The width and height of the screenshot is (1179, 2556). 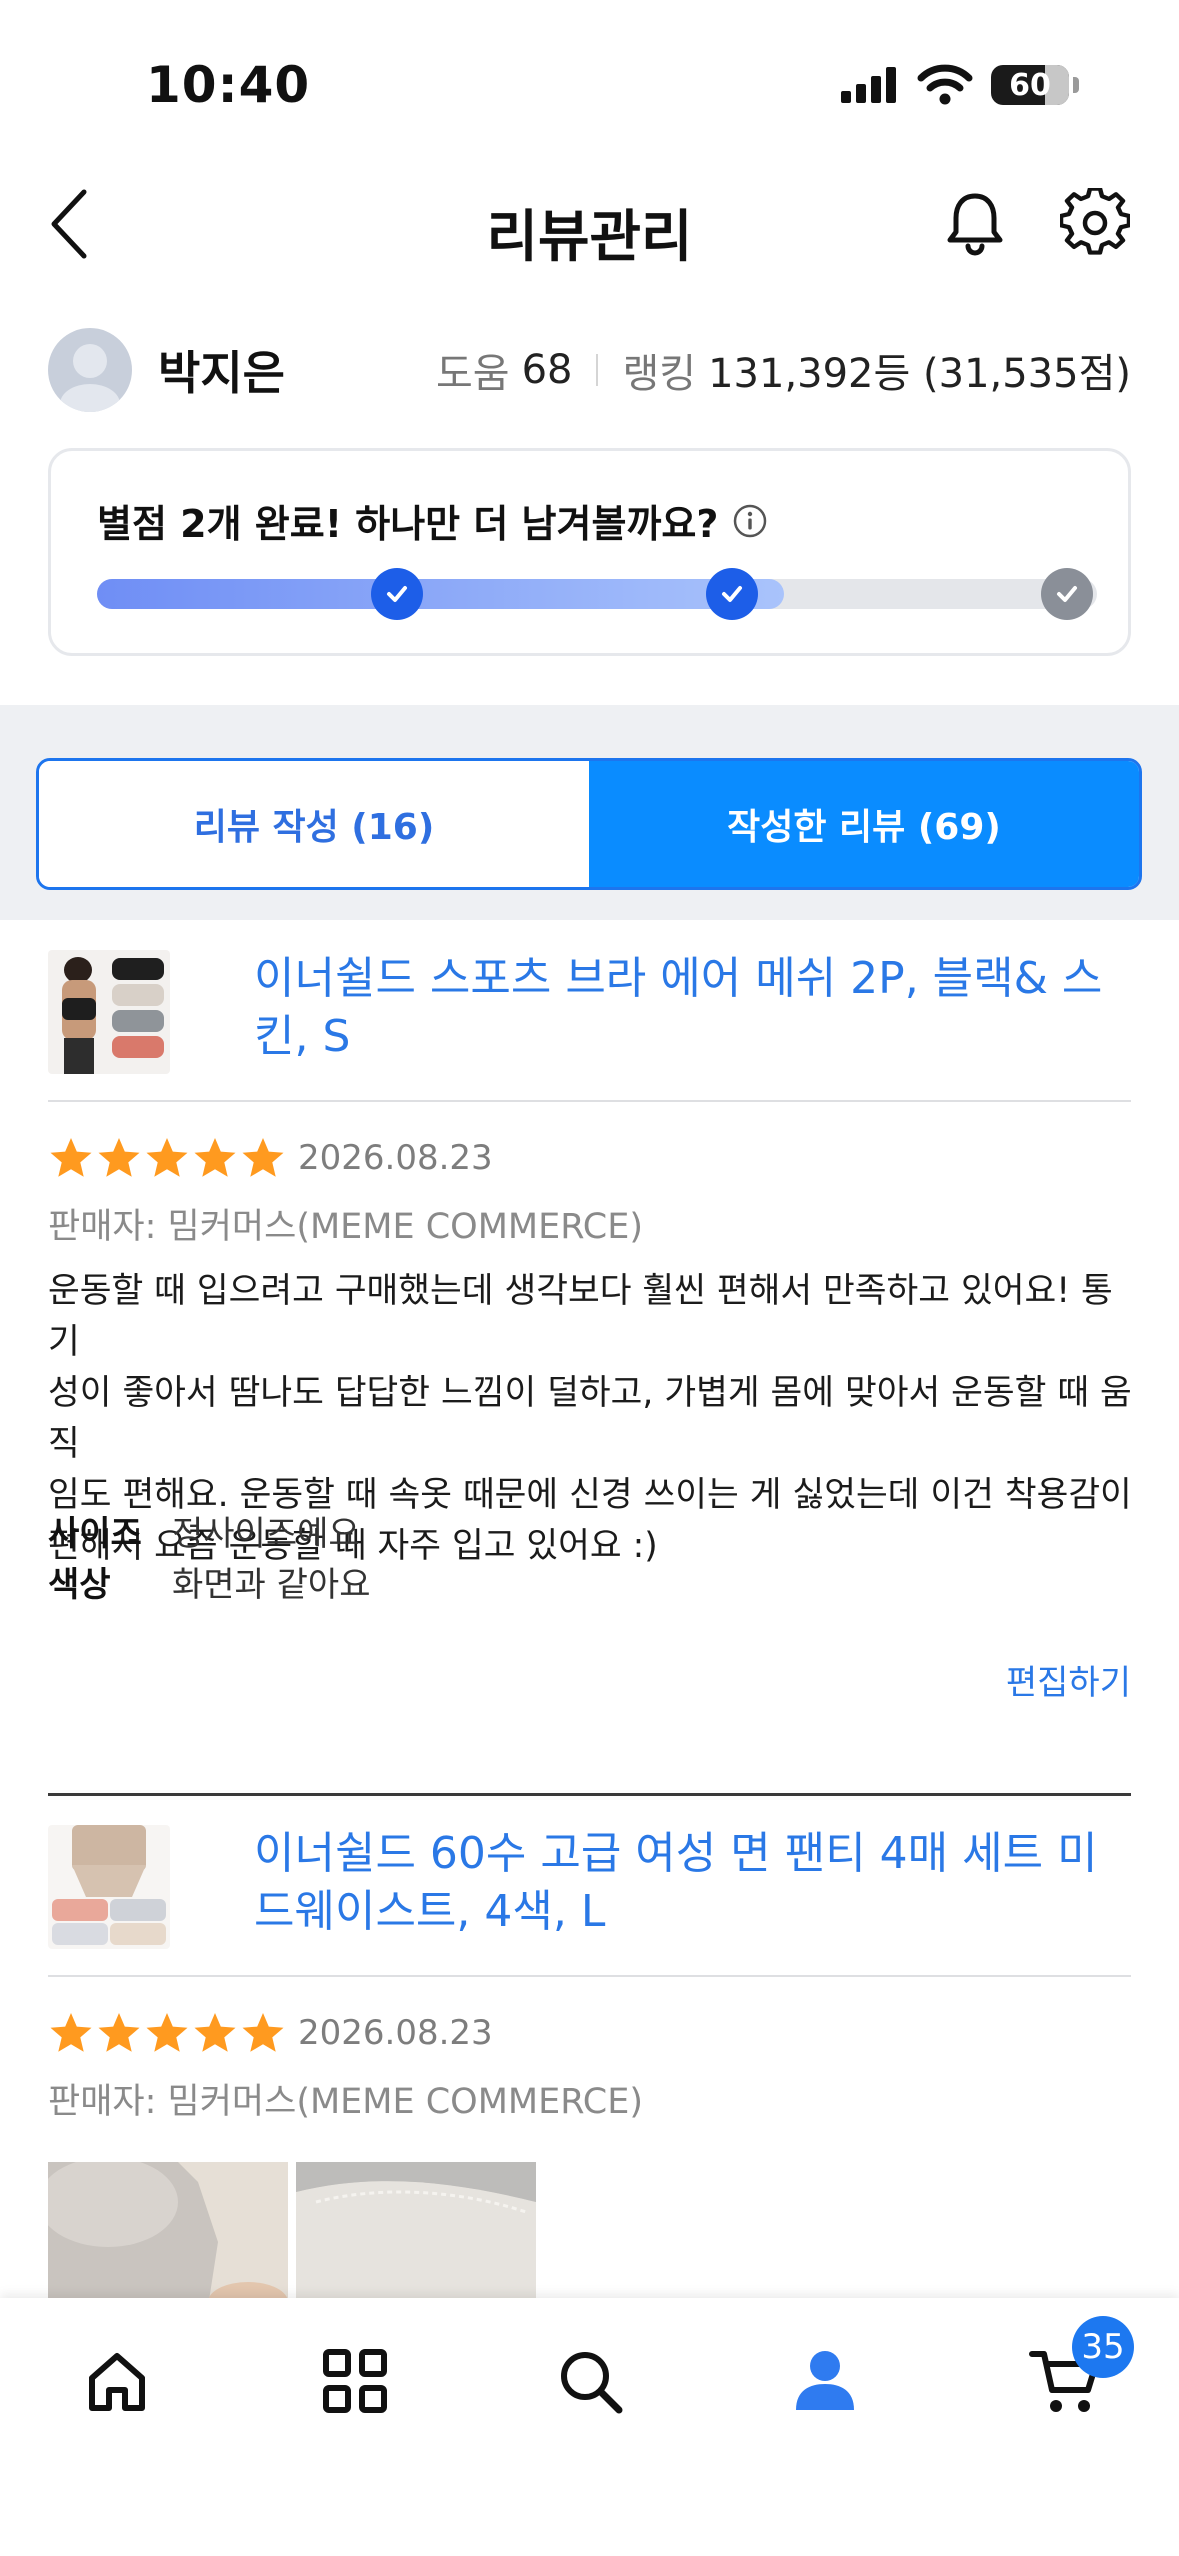 What do you see at coordinates (868, 85) in the screenshot?
I see `cellular-signal-icon` at bounding box center [868, 85].